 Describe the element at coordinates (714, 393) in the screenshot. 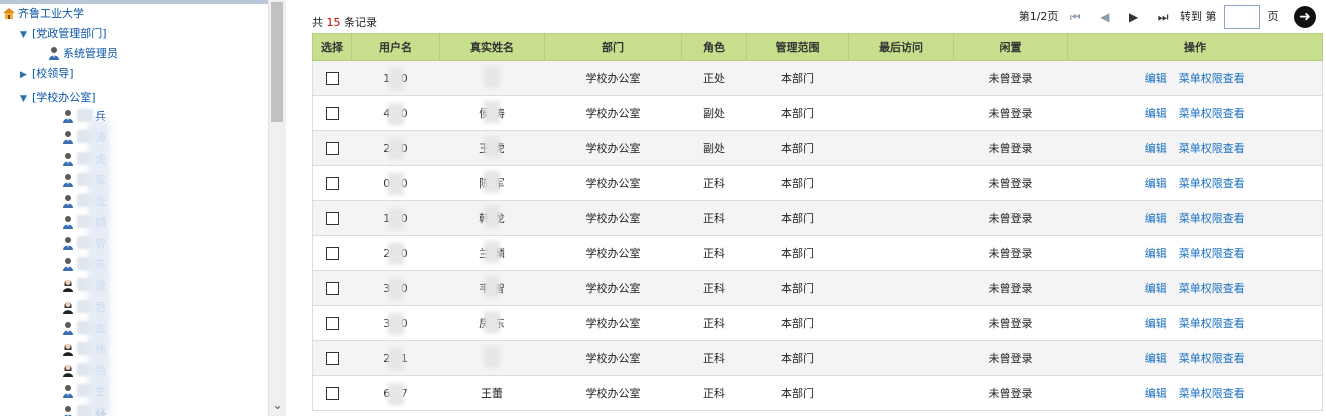

I see `role-cell: 正科` at that location.